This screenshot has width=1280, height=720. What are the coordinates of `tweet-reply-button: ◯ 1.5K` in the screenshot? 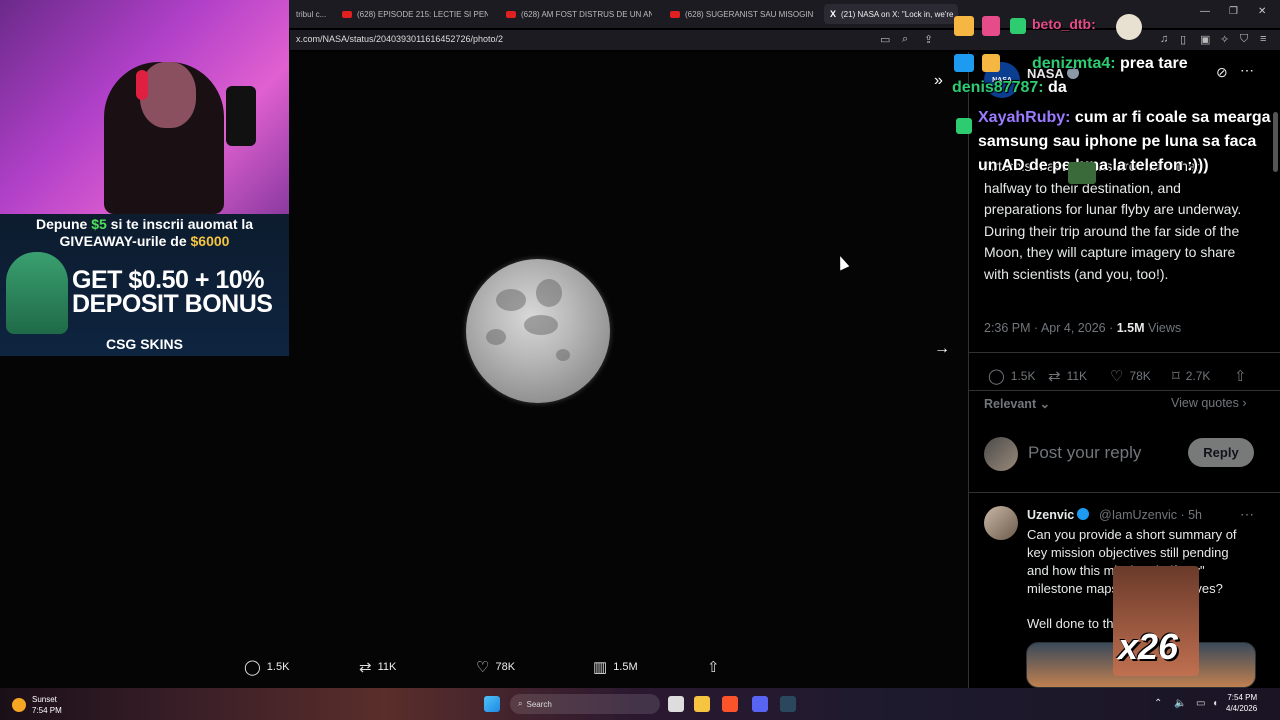 It's located at (1011, 376).